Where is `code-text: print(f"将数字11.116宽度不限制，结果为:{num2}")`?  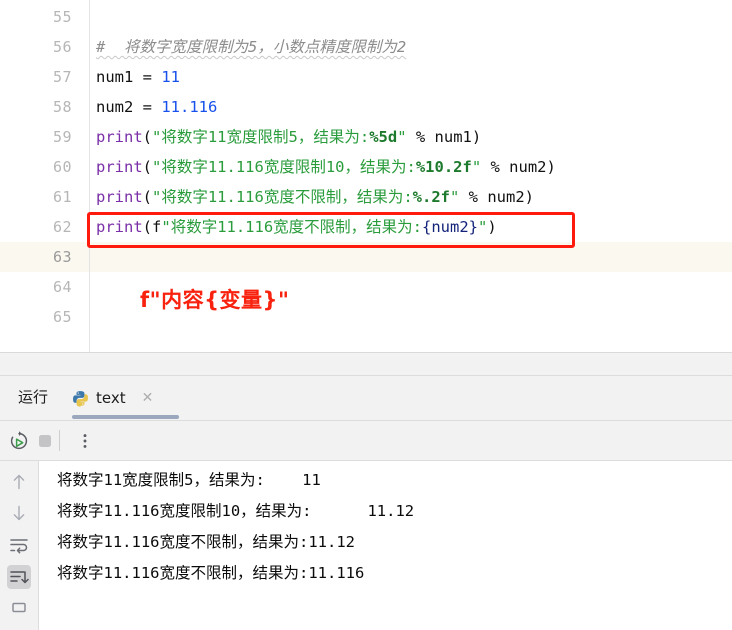
code-text: print(f"将数字11.116宽度不限制，结果为:{num2}") is located at coordinates (296, 227).